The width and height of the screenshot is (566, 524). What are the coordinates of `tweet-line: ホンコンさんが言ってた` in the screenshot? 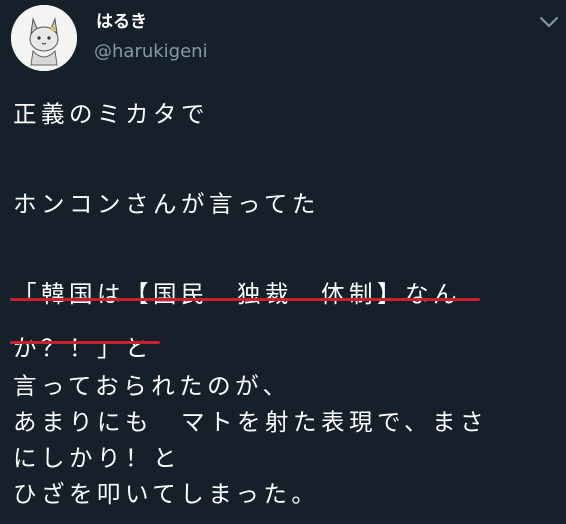 It's located at (166, 204).